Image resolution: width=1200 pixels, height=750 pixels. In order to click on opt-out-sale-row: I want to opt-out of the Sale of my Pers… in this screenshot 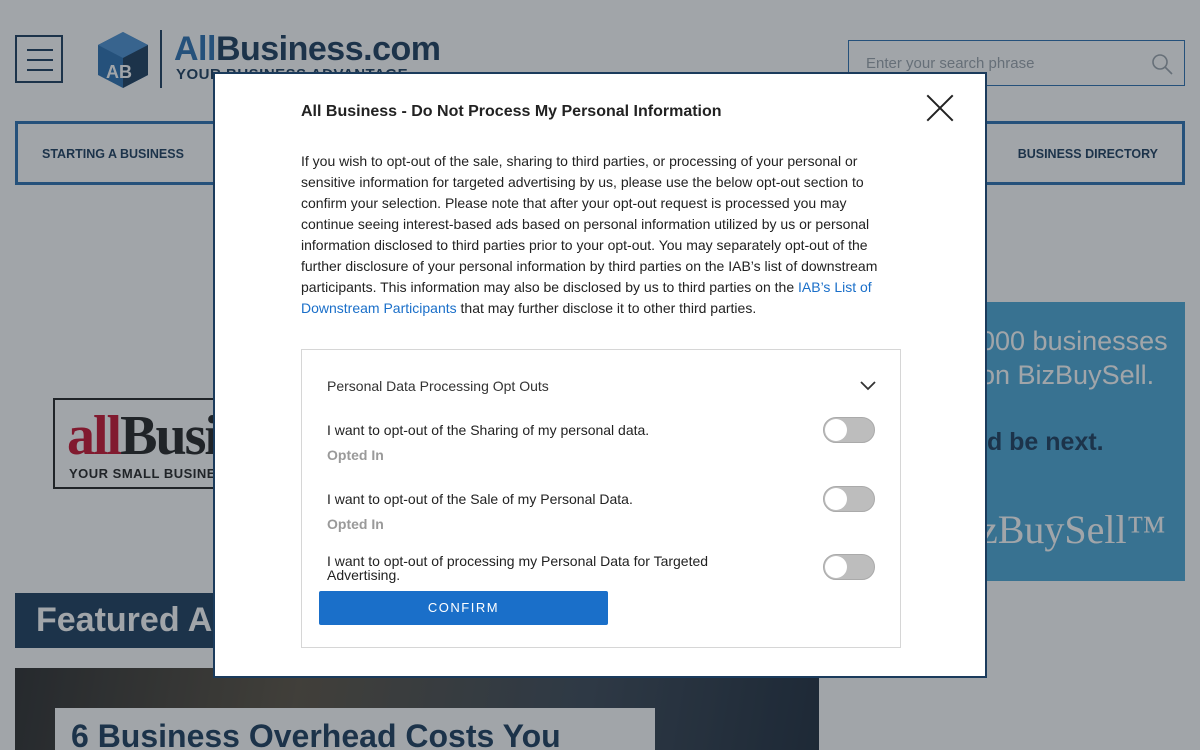, I will do `click(607, 509)`.